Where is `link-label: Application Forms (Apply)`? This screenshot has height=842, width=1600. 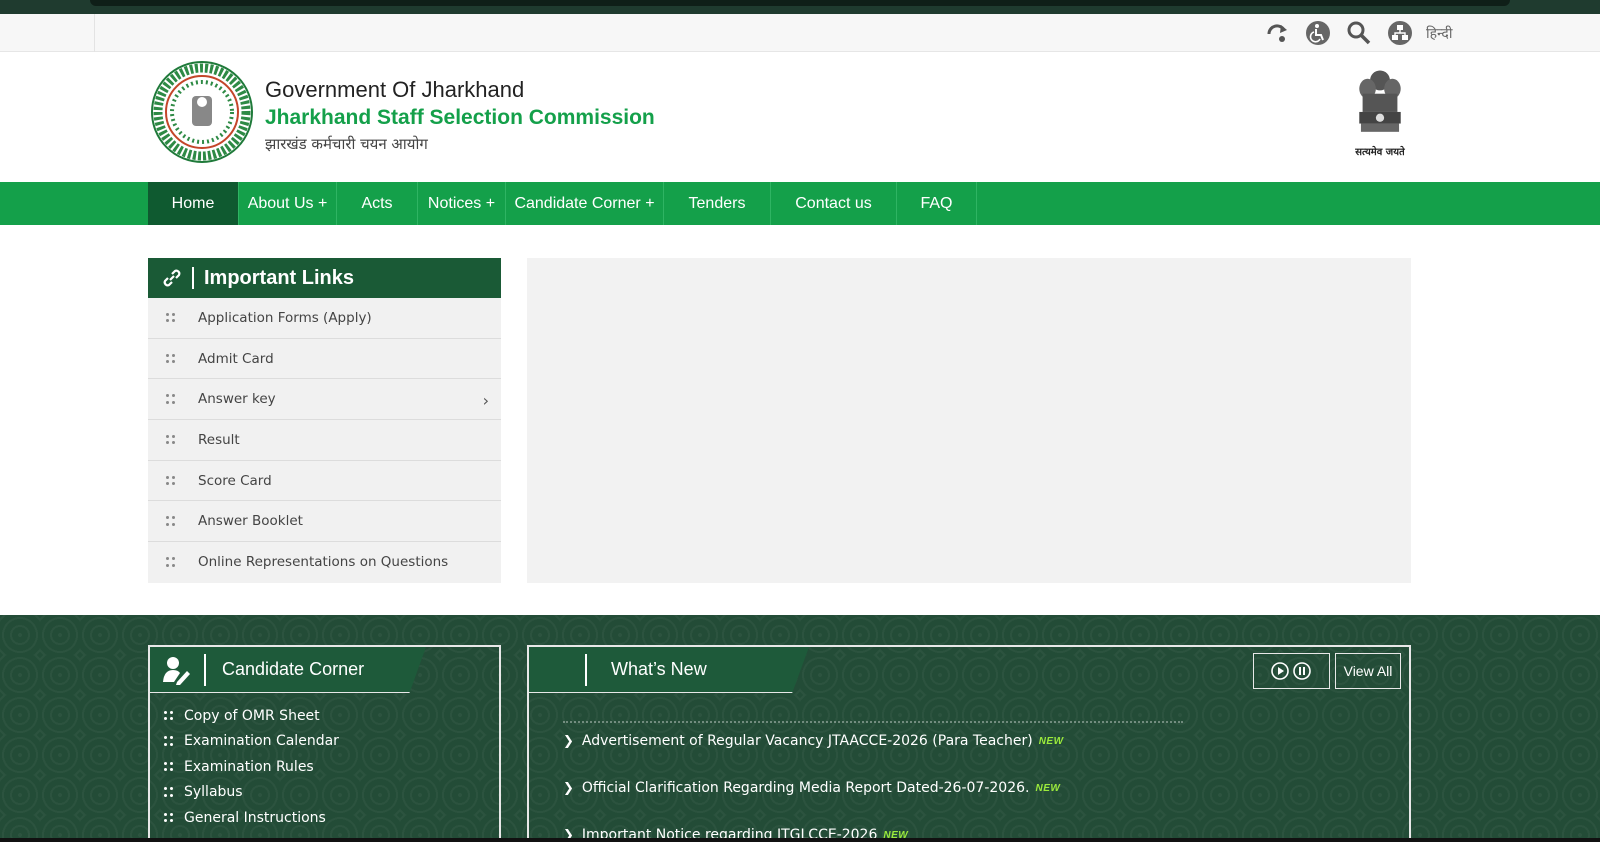 link-label: Application Forms (Apply) is located at coordinates (285, 317).